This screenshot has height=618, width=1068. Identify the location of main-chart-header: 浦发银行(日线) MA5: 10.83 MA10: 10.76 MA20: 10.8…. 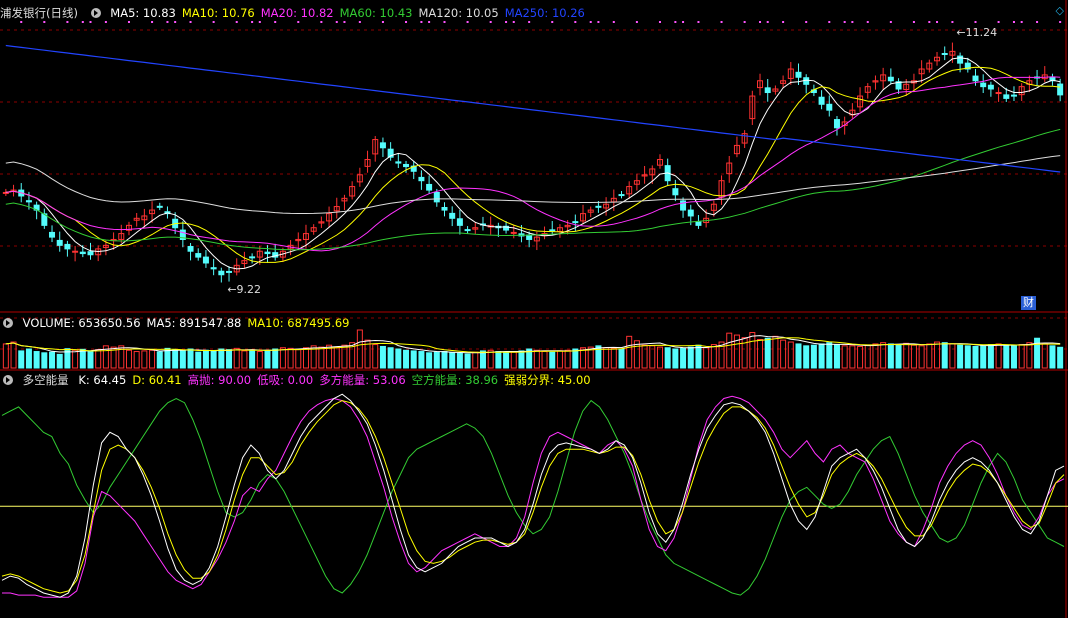
(298, 13).